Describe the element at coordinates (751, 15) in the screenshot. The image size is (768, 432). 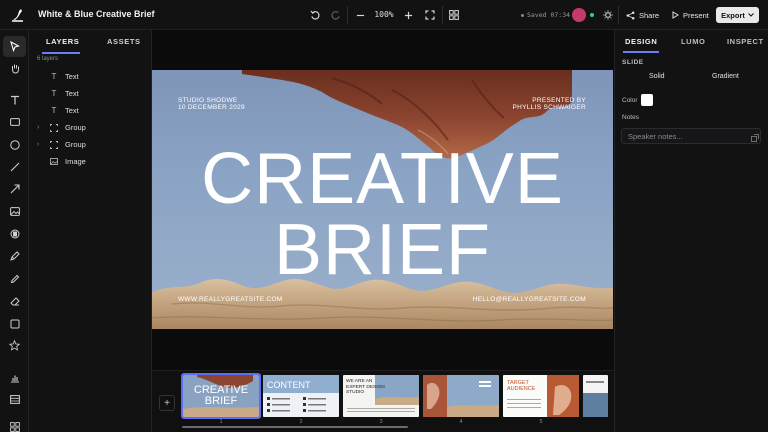
I see `chevron-down-icon` at that location.